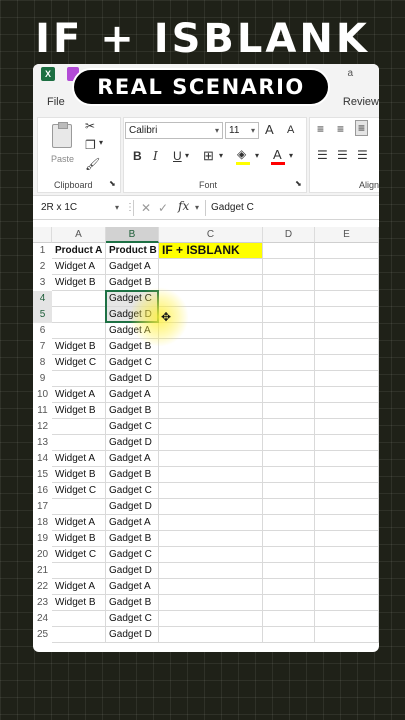 The height and width of the screenshot is (720, 405). What do you see at coordinates (42, 299) in the screenshot?
I see `row-header: 4` at bounding box center [42, 299].